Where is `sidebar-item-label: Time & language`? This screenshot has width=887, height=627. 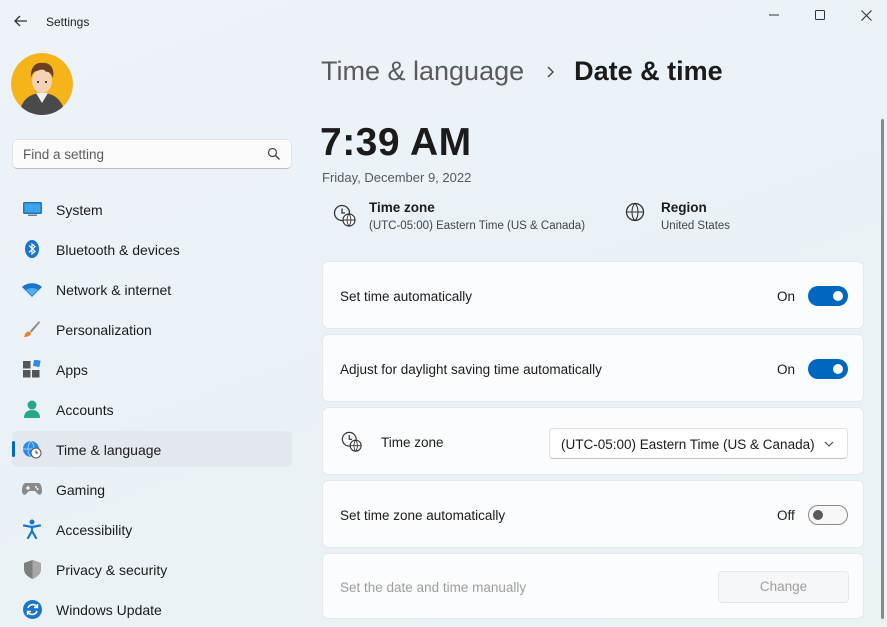
sidebar-item-label: Time & language is located at coordinates (109, 450).